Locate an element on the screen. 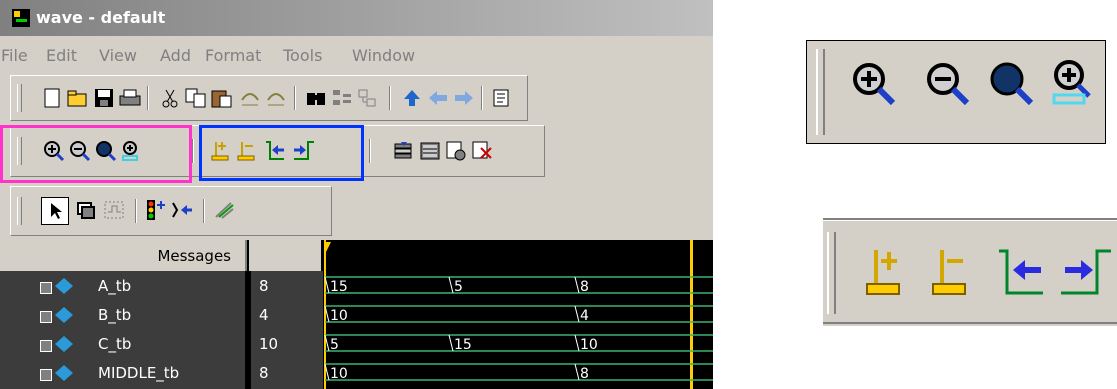 This screenshot has width=1117, height=389. cursor-icons-closeup is located at coordinates (970, 272).